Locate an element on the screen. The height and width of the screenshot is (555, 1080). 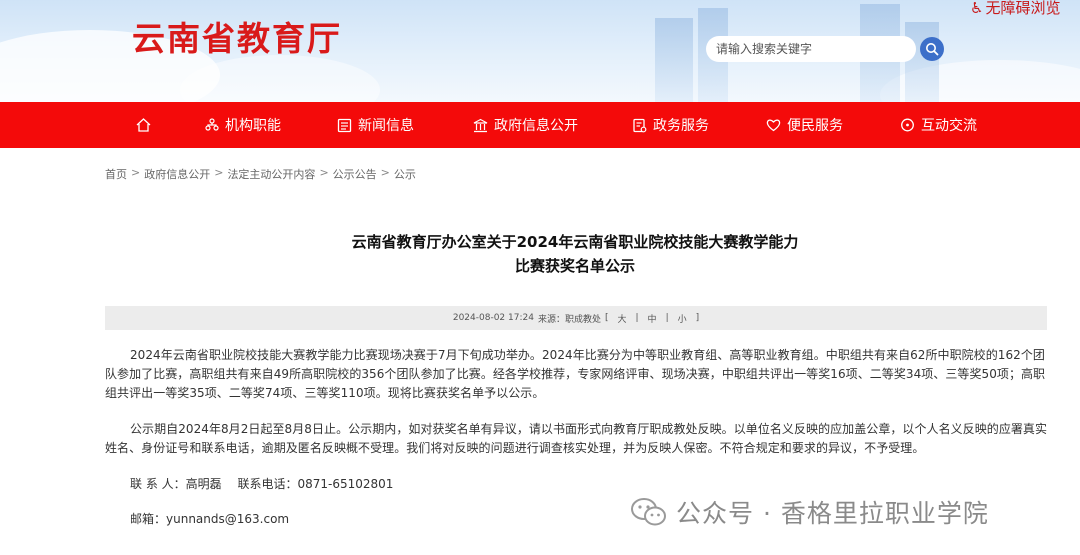
search-button is located at coordinates (932, 49).